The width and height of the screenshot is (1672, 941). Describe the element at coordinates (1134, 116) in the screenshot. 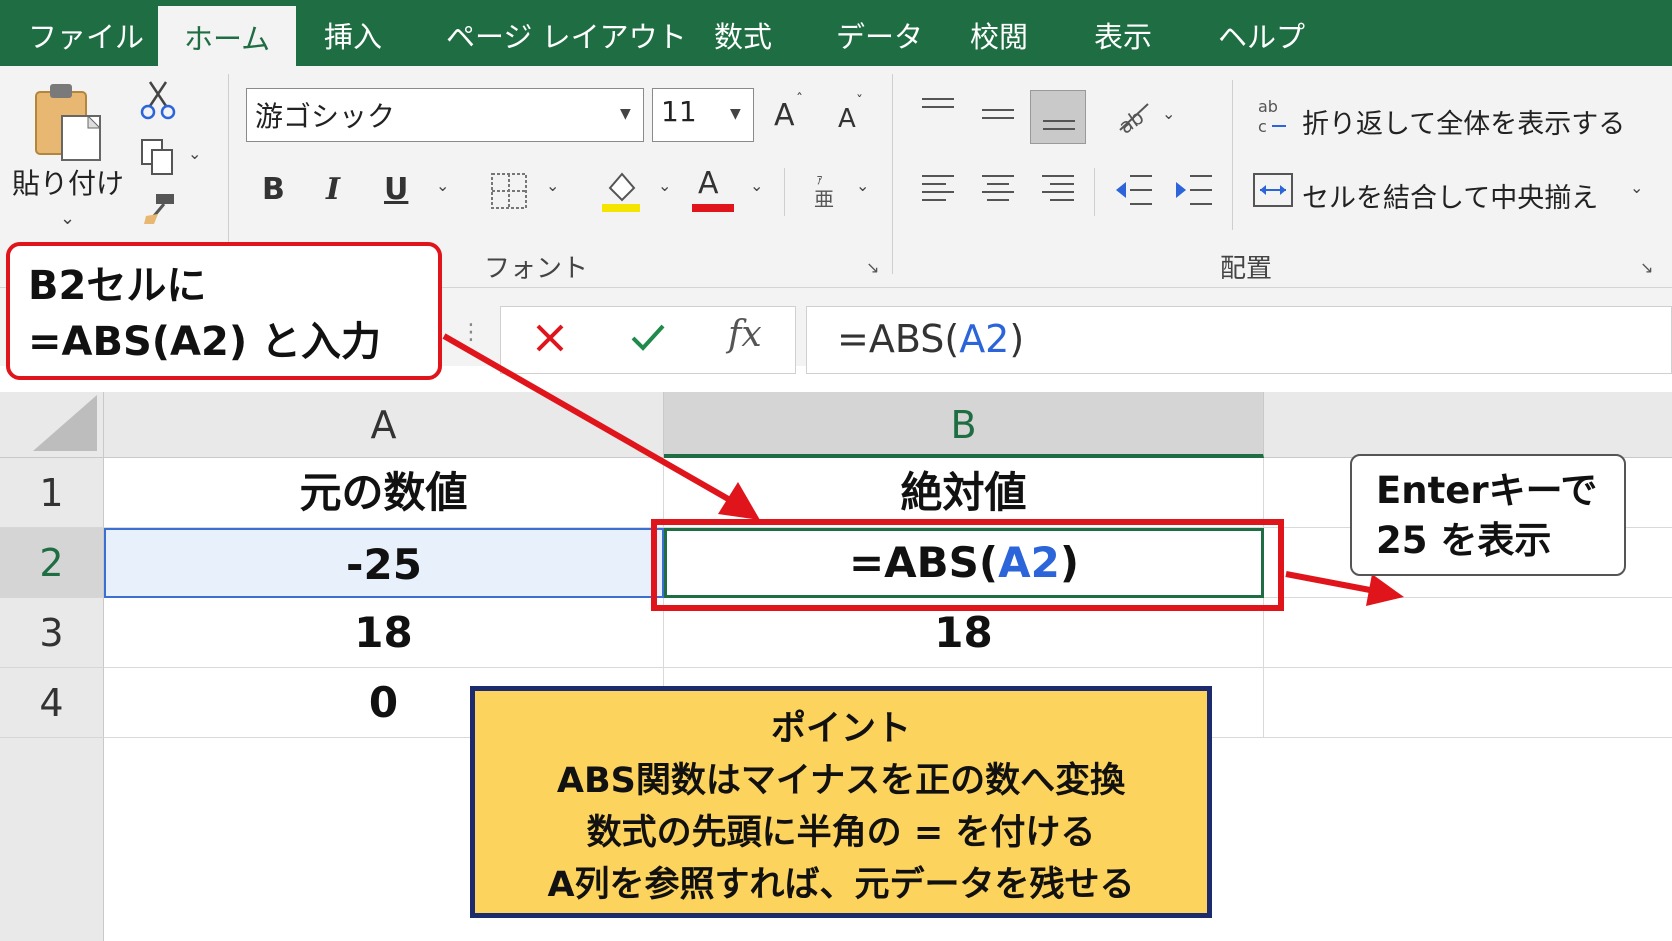

I see `orientation-icon: ab` at that location.